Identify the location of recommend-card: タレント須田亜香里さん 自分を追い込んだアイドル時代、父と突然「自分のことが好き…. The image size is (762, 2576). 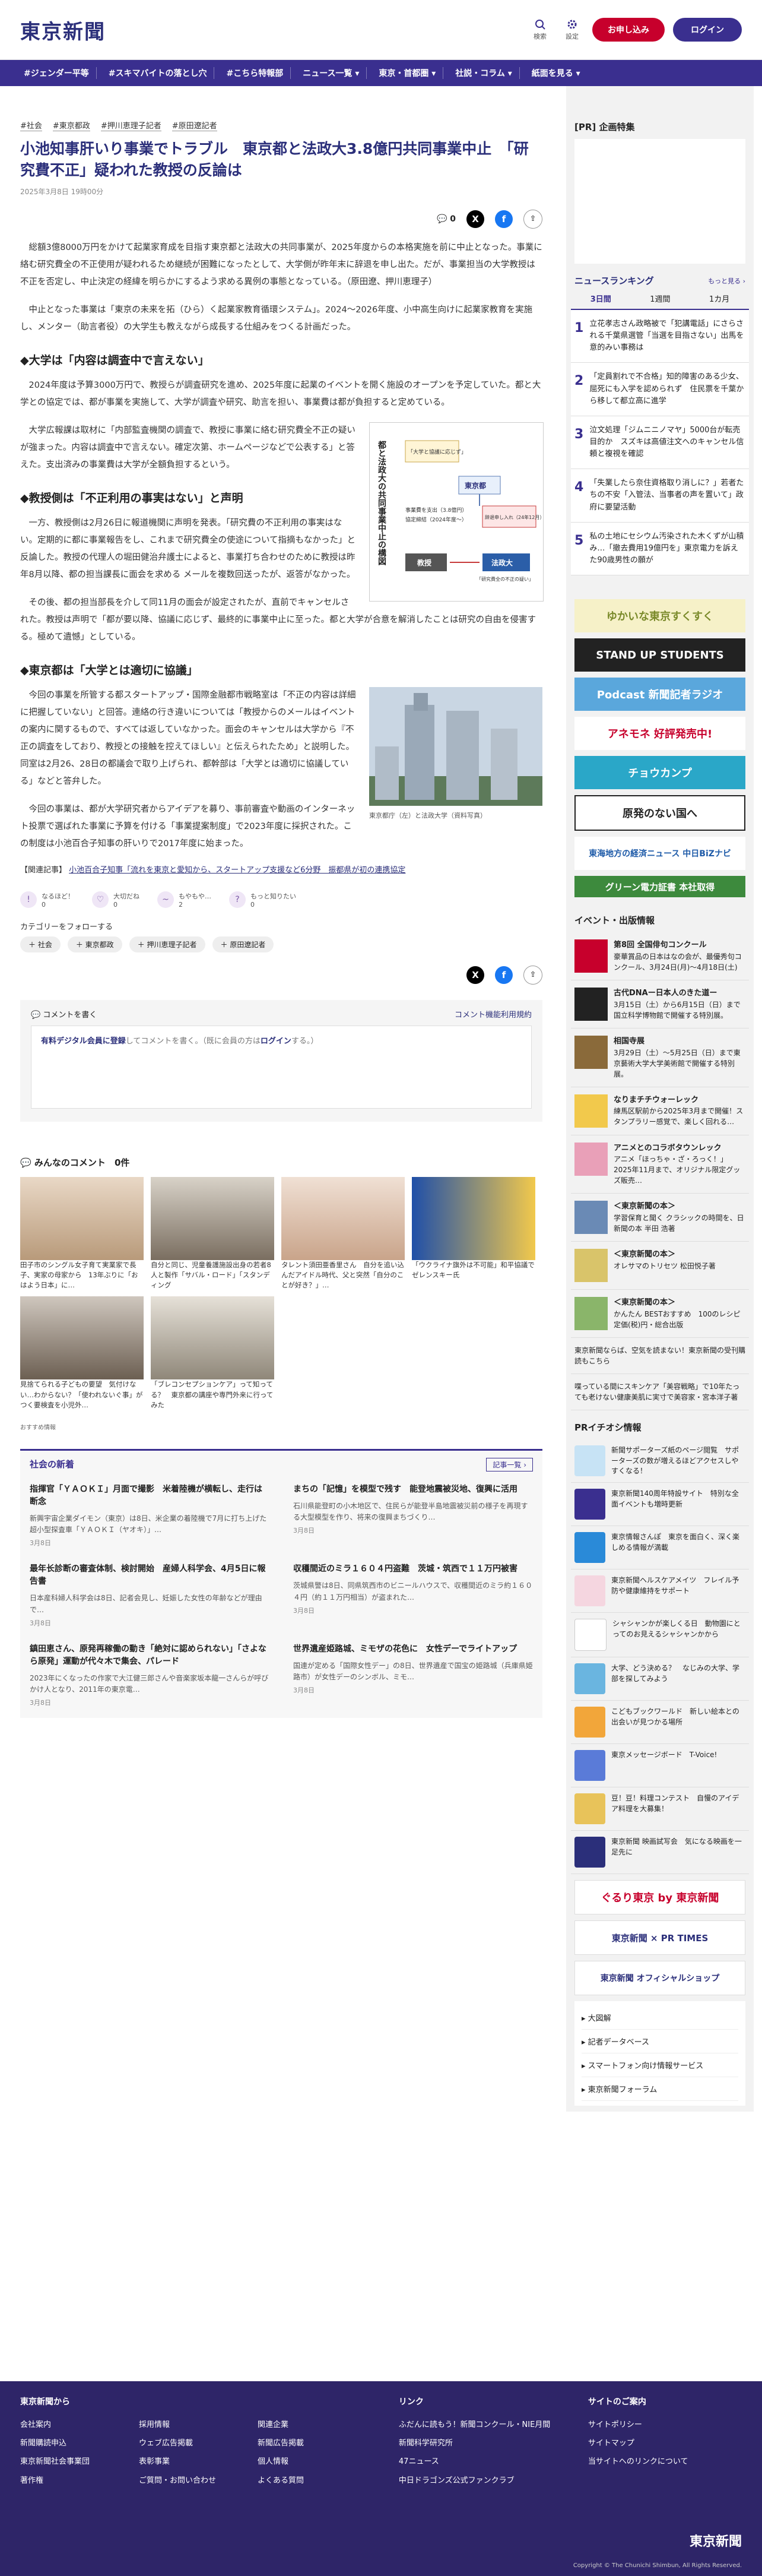
(343, 1233).